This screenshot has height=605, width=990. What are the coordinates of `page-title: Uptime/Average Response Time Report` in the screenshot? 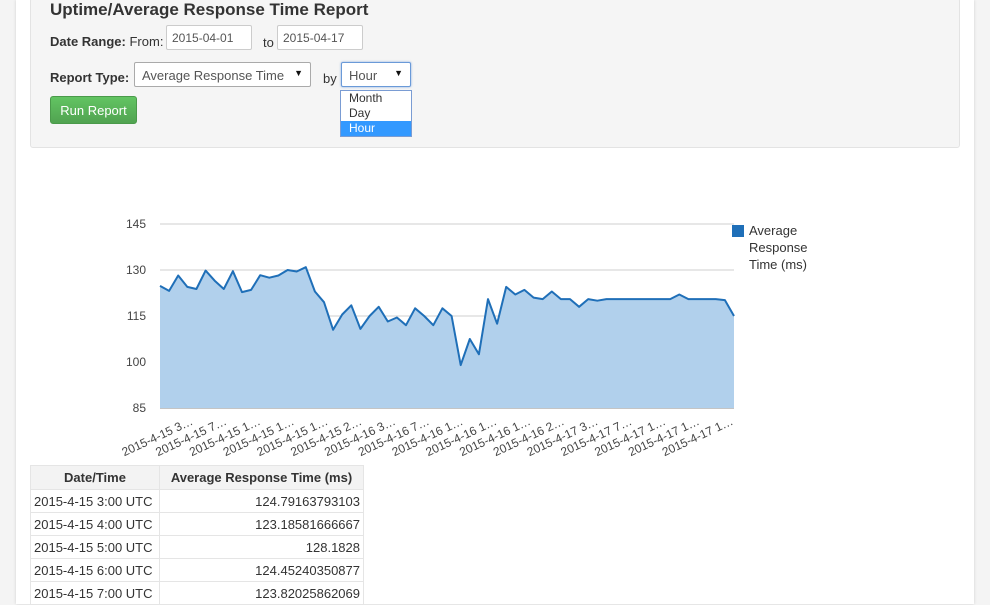 It's located at (209, 9).